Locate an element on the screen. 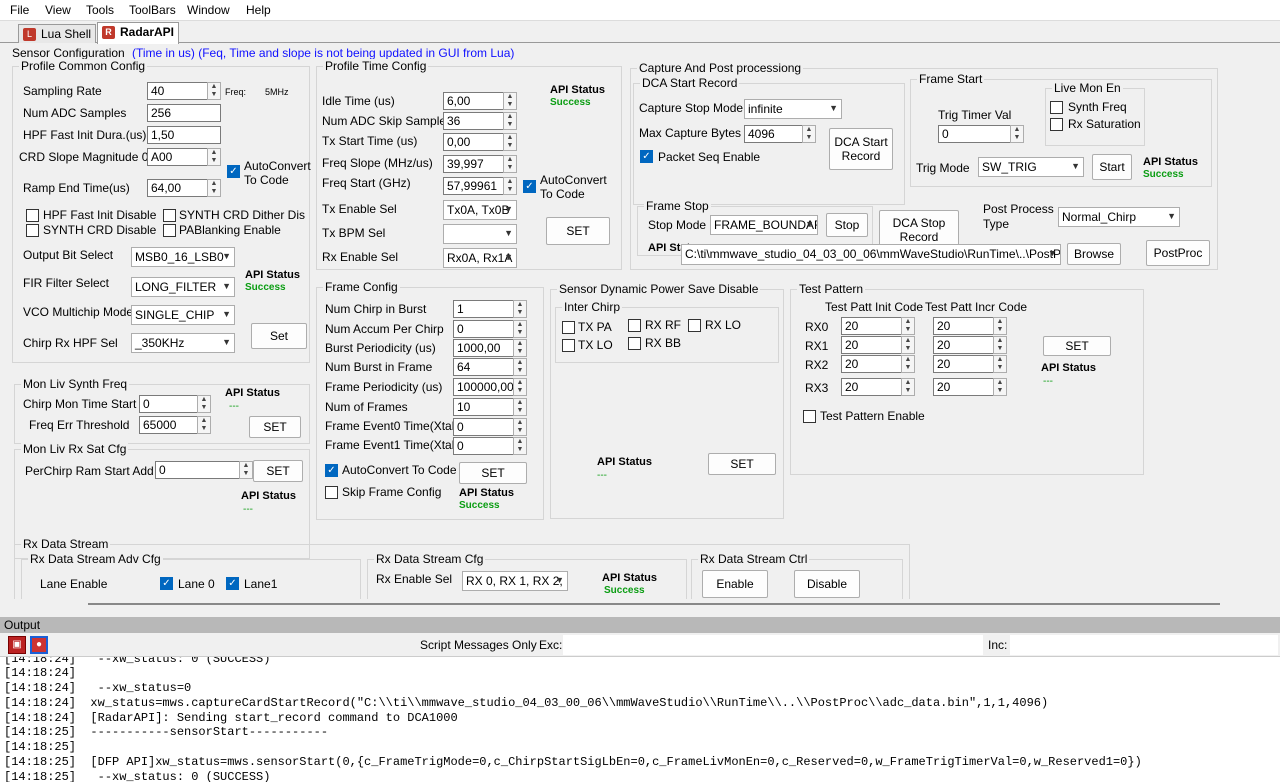 The image size is (1280, 782). synth-freq-checkbox is located at coordinates (1056, 107).